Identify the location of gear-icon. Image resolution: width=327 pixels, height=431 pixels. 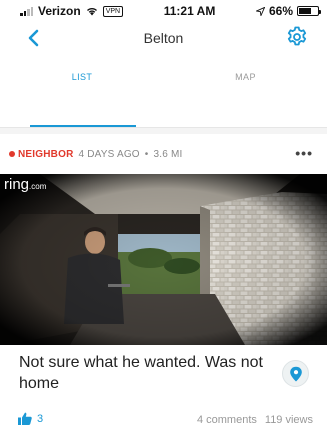
(297, 37).